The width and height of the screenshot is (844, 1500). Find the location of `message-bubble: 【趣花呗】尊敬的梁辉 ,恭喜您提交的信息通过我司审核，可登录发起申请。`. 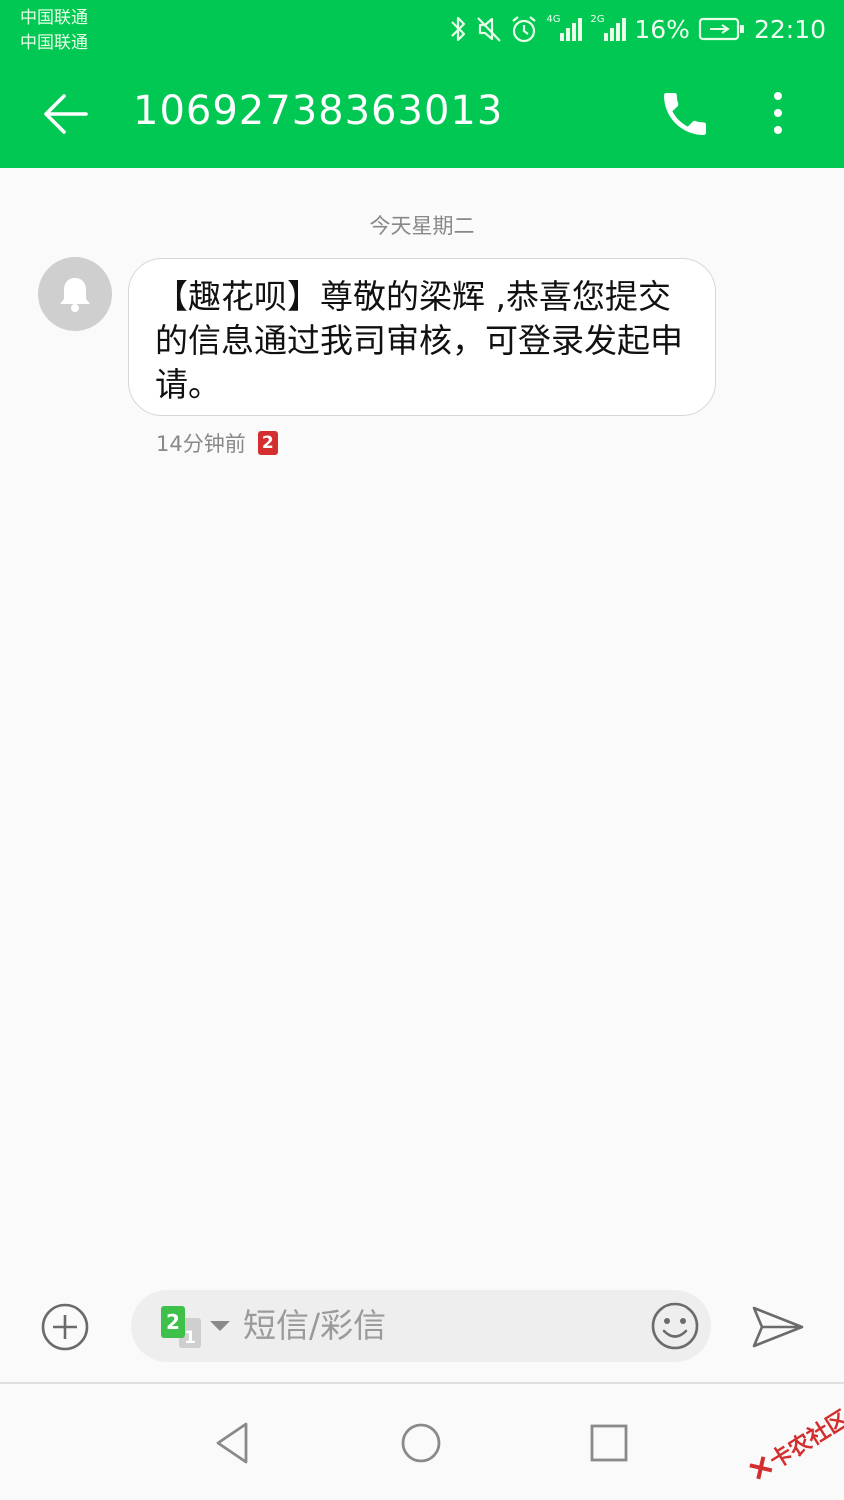

message-bubble: 【趣花呗】尊敬的梁辉 ,恭喜您提交的信息通过我司审核，可登录发起申请。 is located at coordinates (422, 337).